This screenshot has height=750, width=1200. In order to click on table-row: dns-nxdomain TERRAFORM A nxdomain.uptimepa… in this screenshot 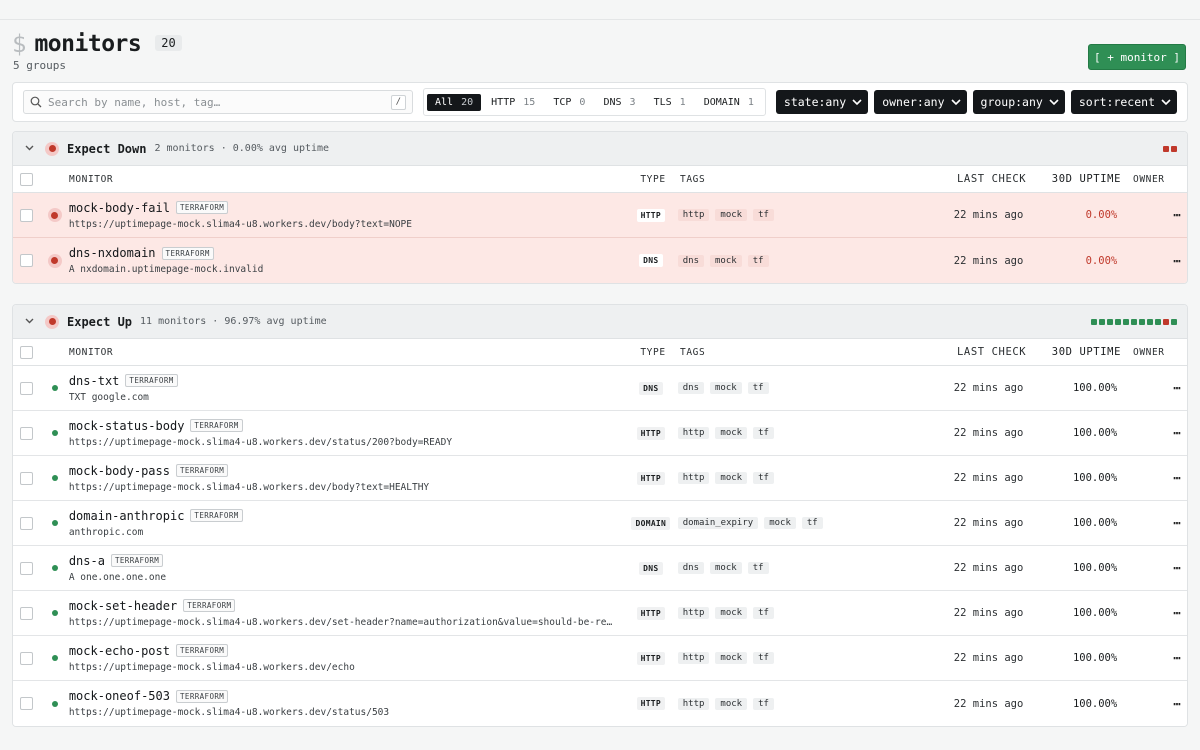, I will do `click(600, 260)`.